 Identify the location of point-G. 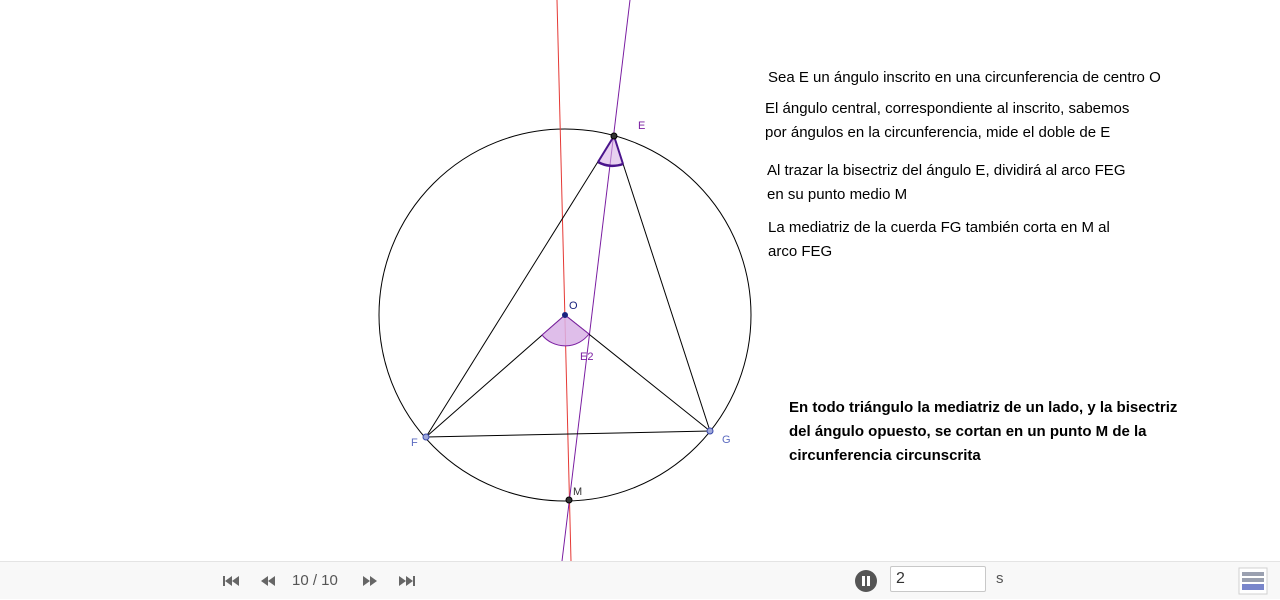
(710, 431).